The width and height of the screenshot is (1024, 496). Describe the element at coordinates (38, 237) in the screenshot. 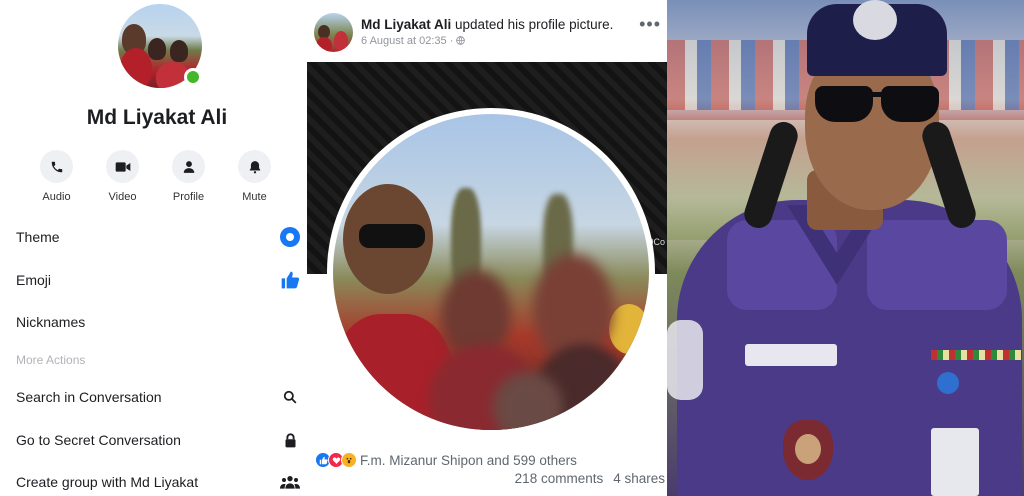

I see `theme-label: Theme` at that location.